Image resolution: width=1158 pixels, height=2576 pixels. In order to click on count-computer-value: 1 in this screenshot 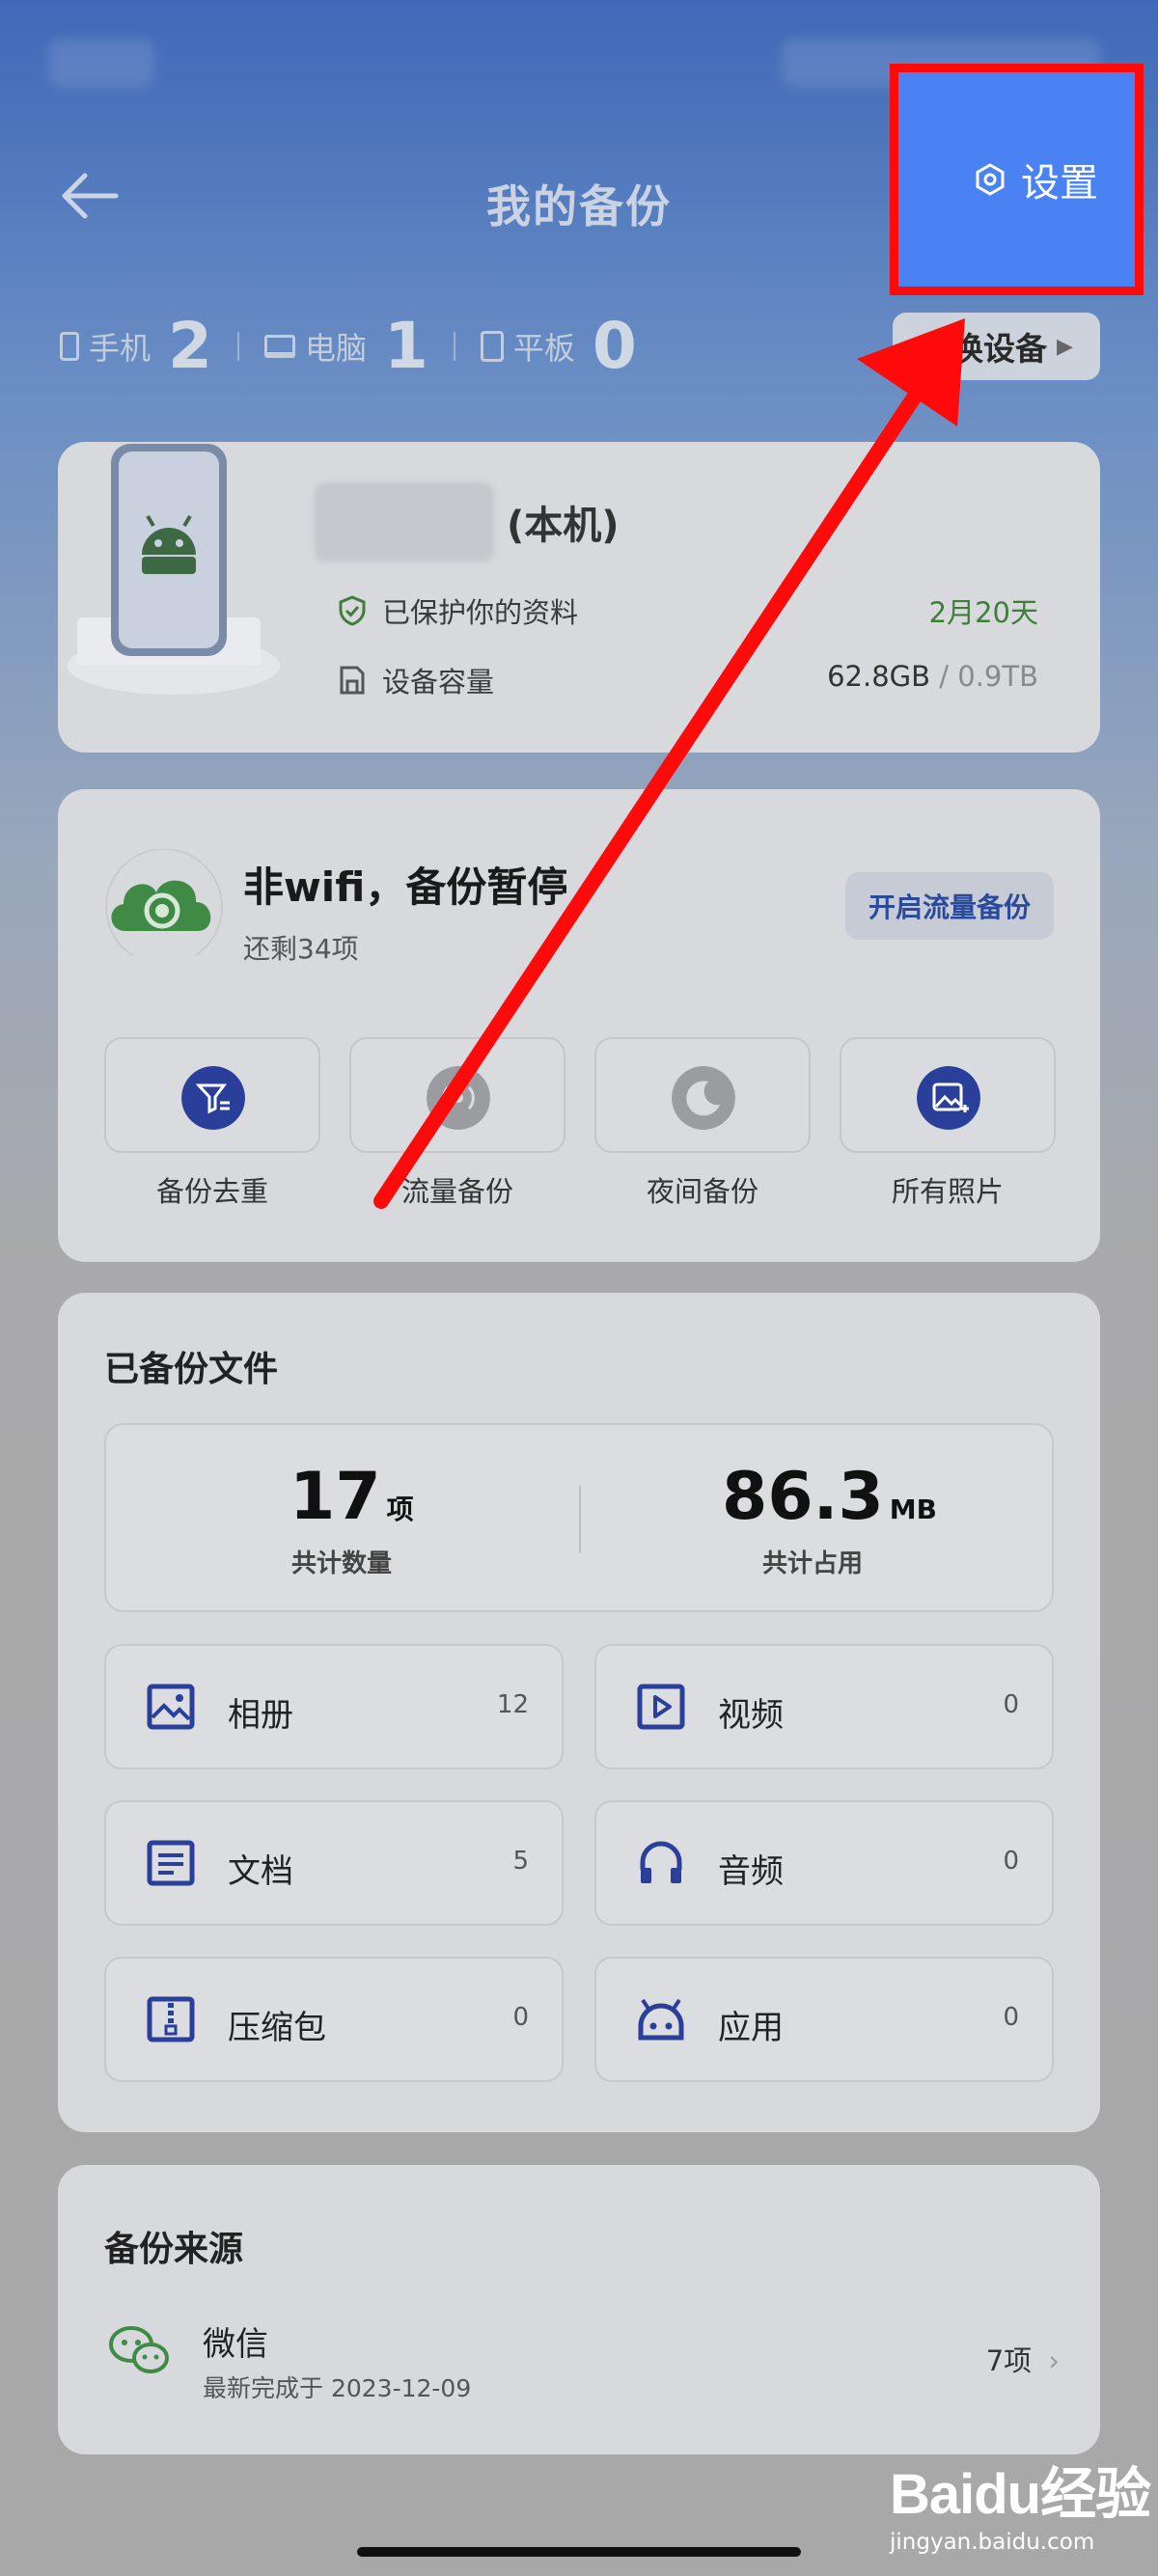, I will do `click(405, 346)`.